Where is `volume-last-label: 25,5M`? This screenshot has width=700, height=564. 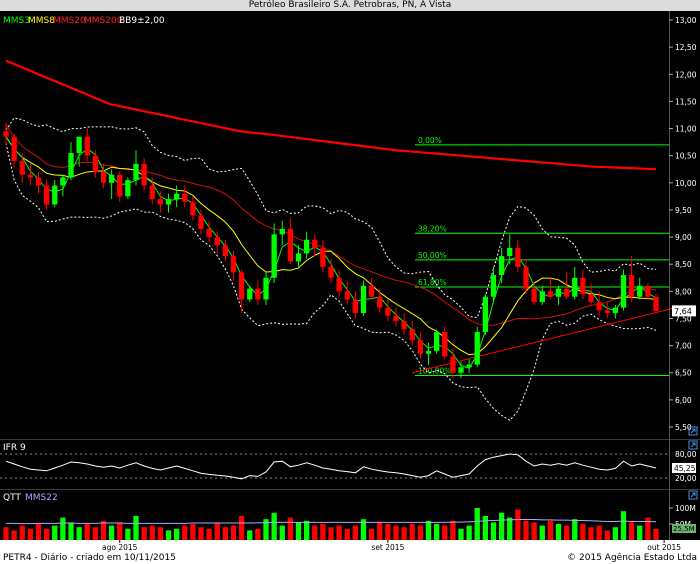 volume-last-label: 25,5M is located at coordinates (684, 529).